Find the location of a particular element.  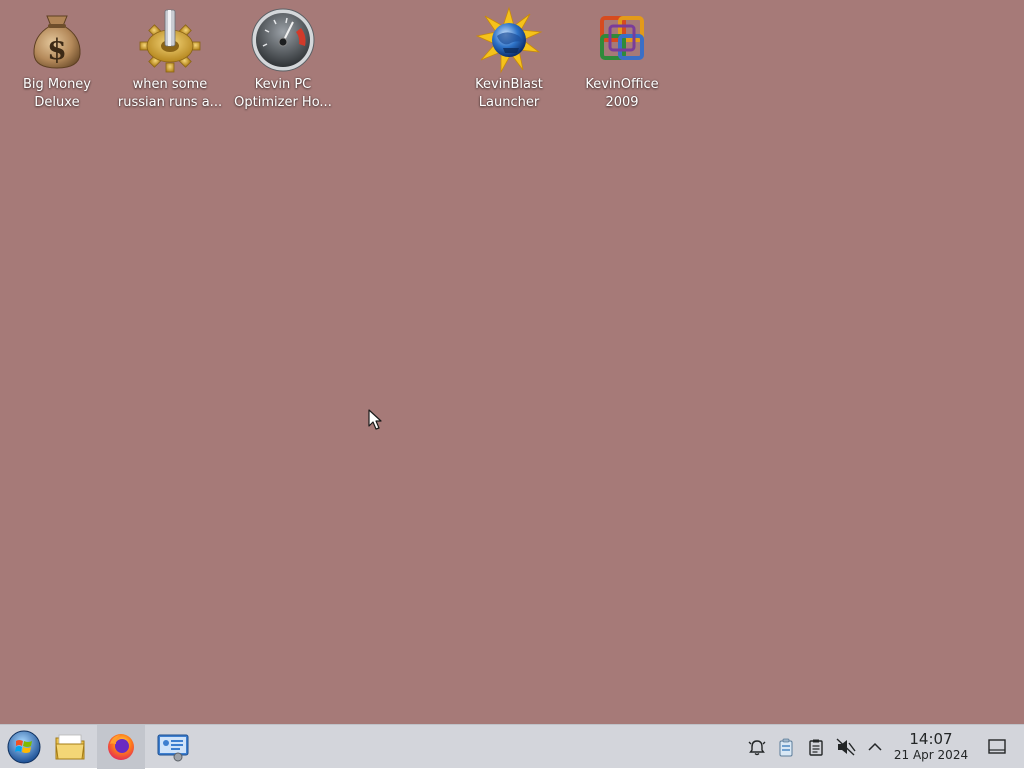

notifications-button is located at coordinates (757, 747).